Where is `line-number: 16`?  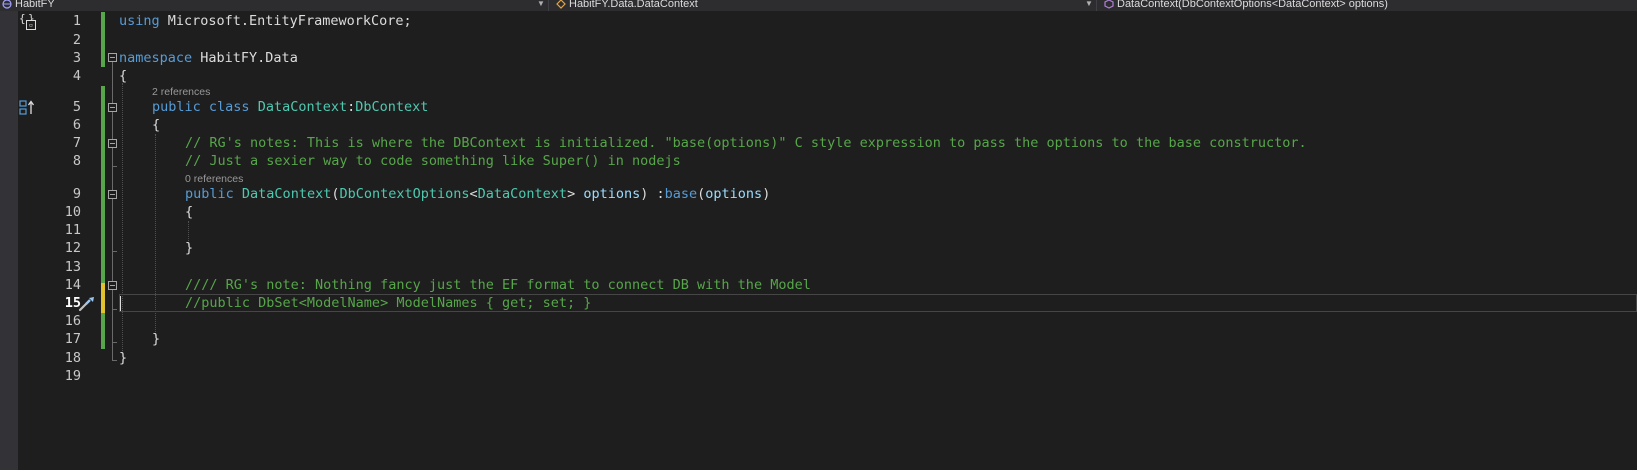
line-number: 16 is located at coordinates (72, 321).